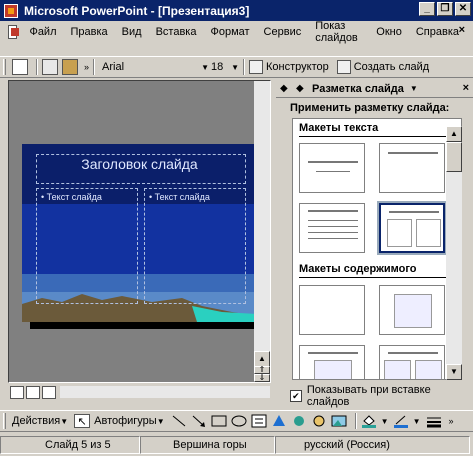  What do you see at coordinates (289, 67) in the screenshot?
I see `designer-button: Конструктор` at bounding box center [289, 67].